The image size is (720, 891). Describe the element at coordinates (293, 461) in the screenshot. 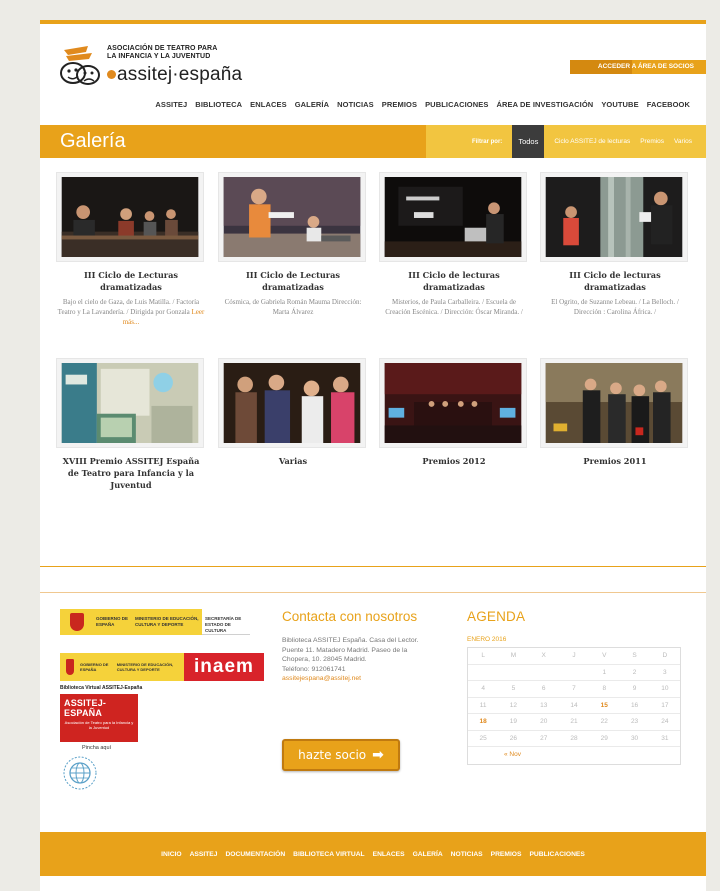

I see `gallery-item-title: Varias` at that location.